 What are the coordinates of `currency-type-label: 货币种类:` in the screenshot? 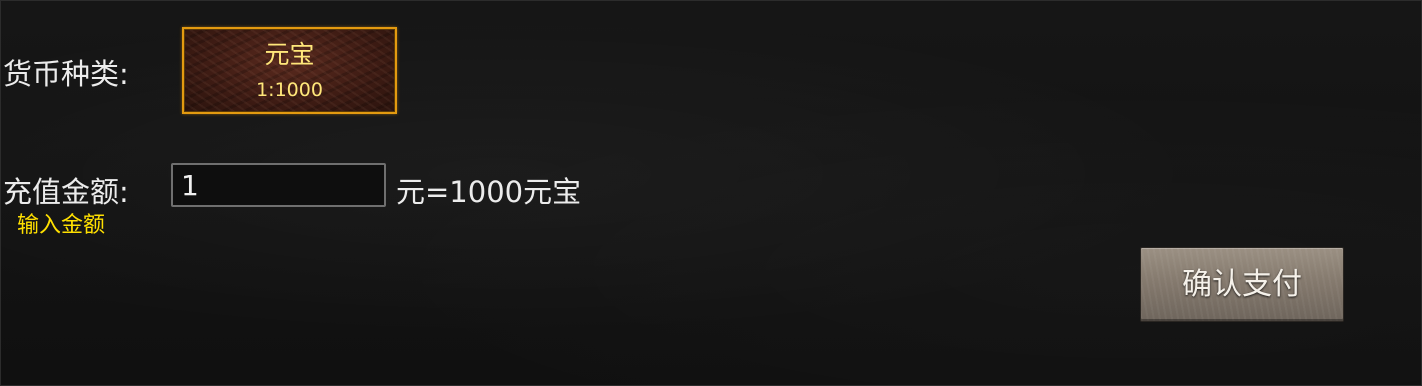 It's located at (66, 74).